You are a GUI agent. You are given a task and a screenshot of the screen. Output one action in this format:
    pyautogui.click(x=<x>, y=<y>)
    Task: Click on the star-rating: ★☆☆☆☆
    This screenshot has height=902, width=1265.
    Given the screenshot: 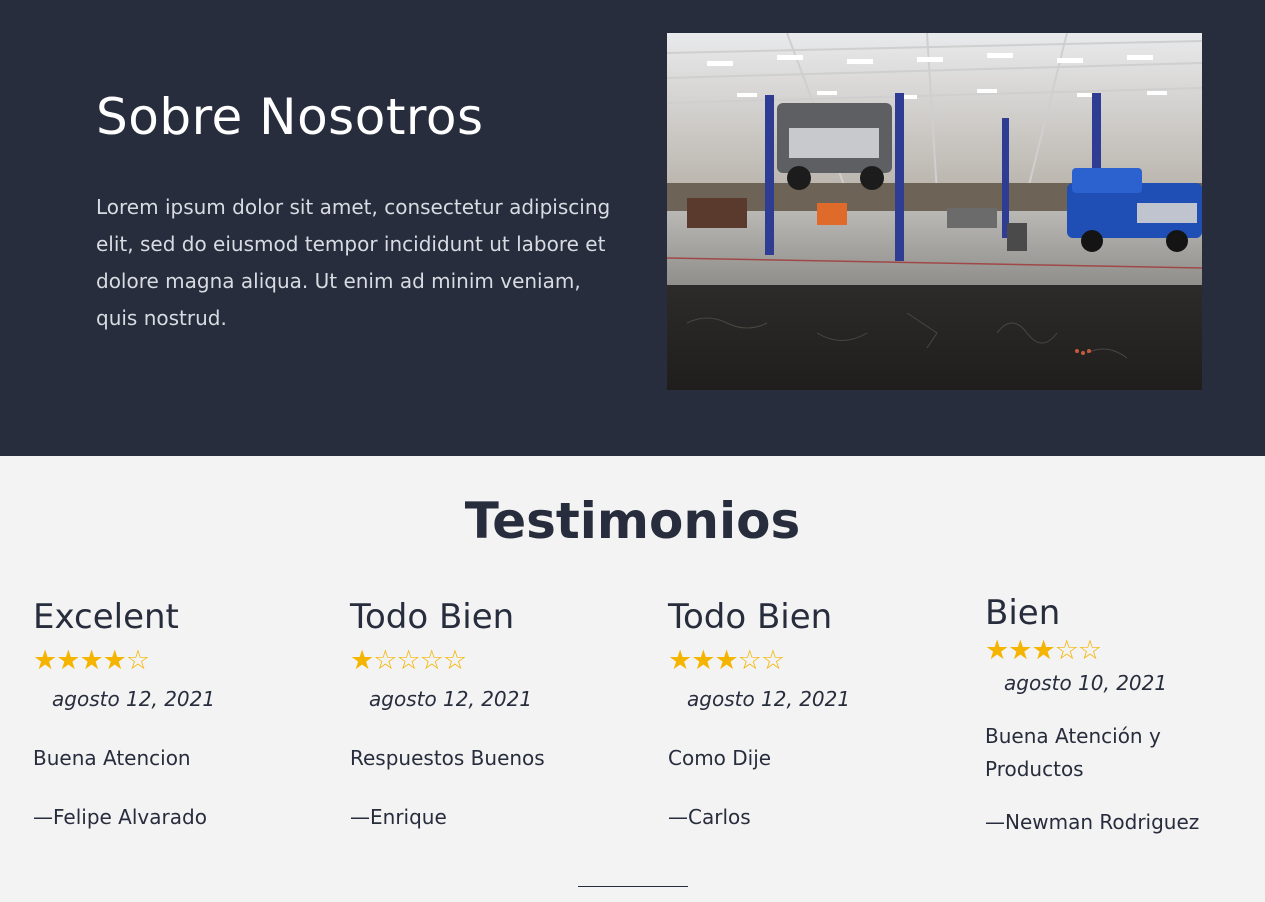 What is the action you would take?
    pyautogui.click(x=495, y=661)
    